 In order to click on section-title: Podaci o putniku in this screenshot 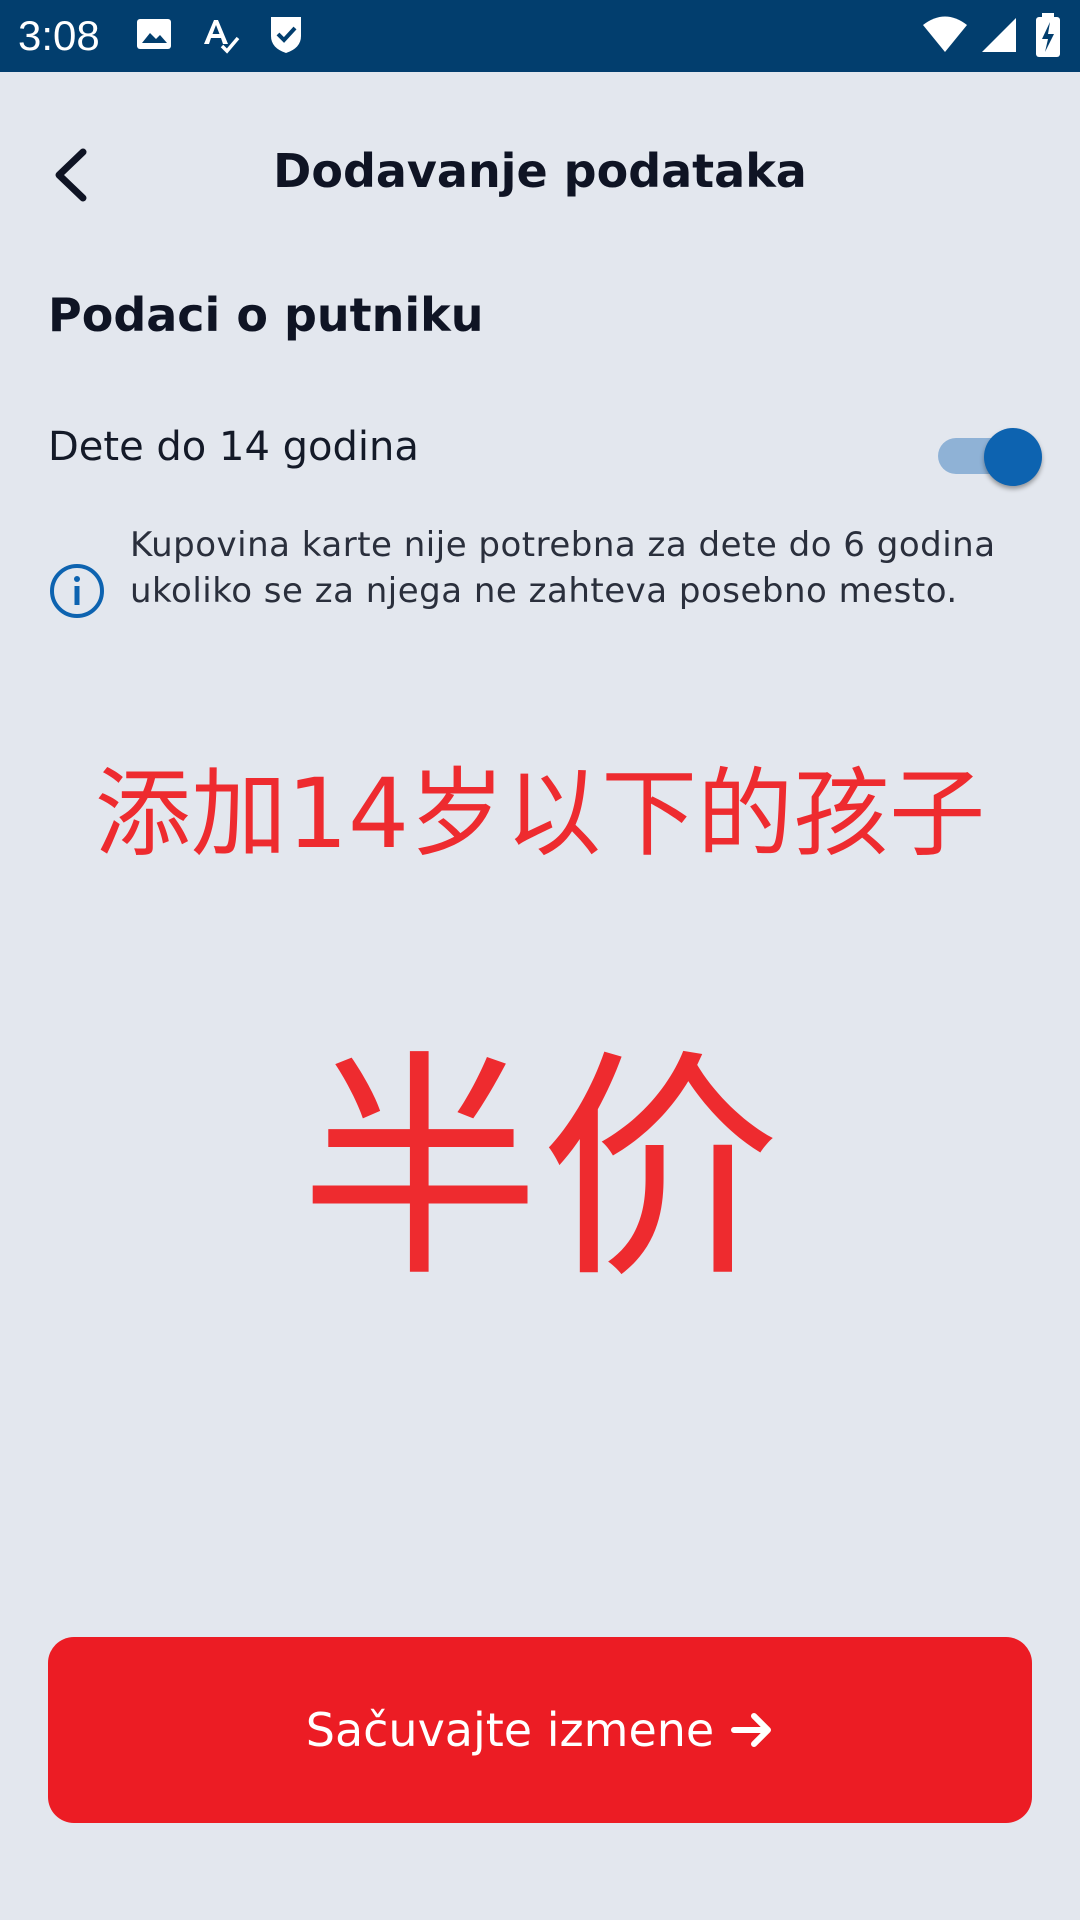, I will do `click(266, 315)`.